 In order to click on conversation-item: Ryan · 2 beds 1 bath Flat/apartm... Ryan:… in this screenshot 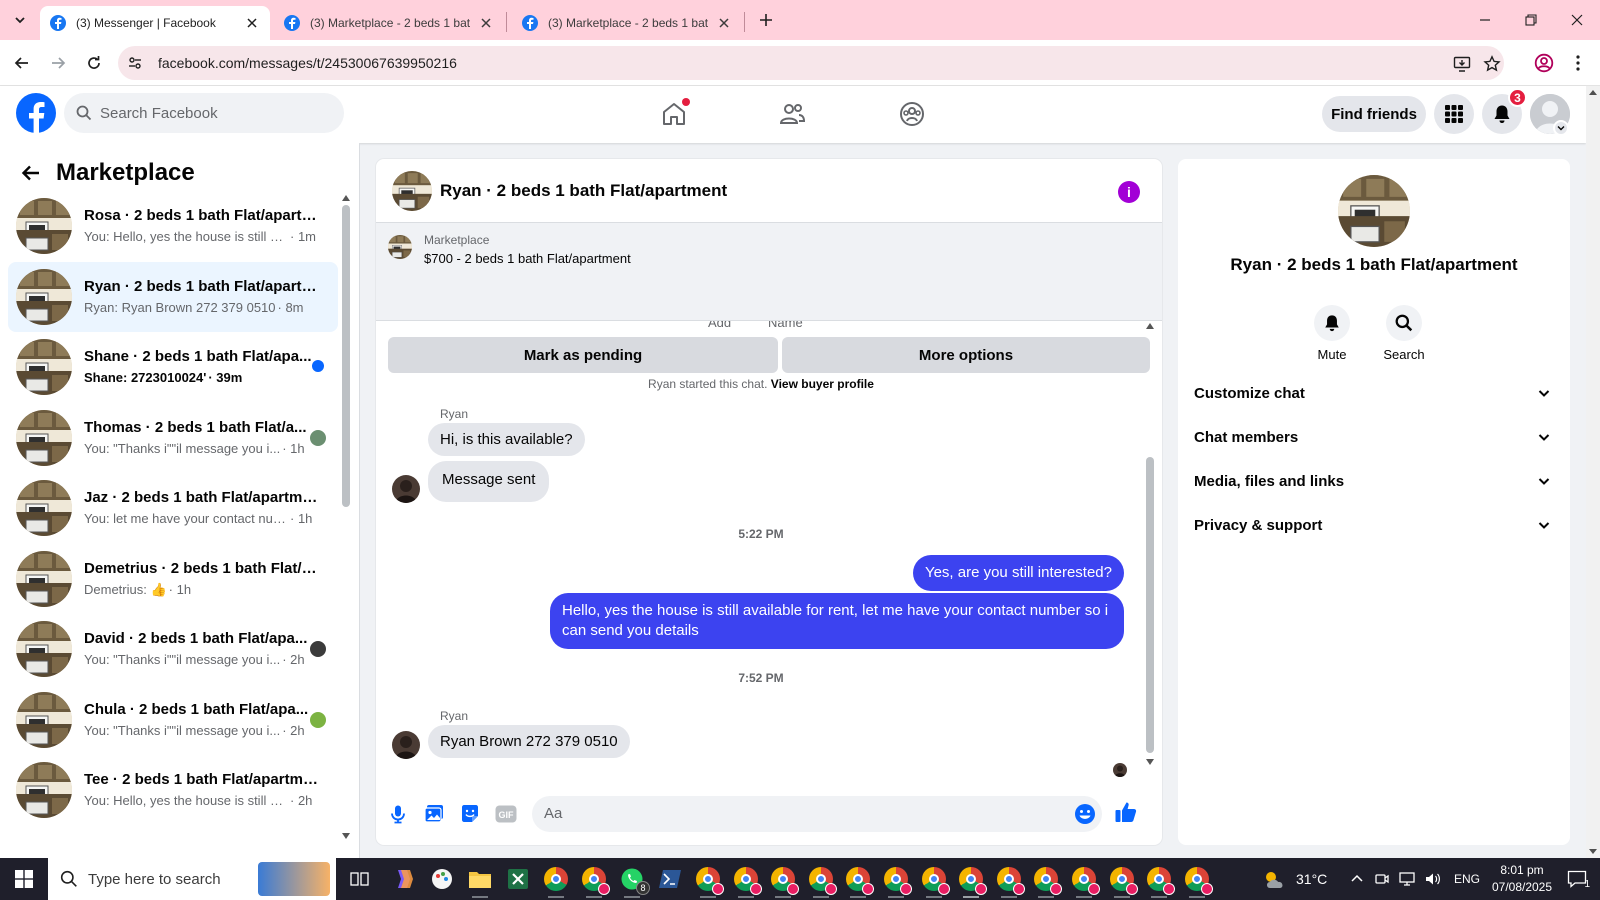, I will do `click(173, 296)`.